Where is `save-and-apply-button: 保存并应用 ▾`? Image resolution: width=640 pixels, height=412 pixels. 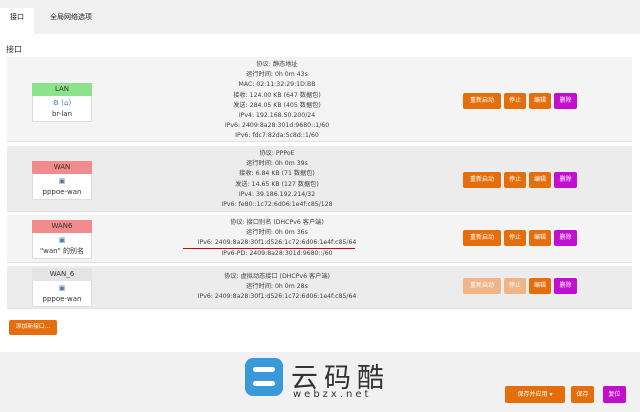 save-and-apply-button: 保存并应用 ▾ is located at coordinates (535, 394).